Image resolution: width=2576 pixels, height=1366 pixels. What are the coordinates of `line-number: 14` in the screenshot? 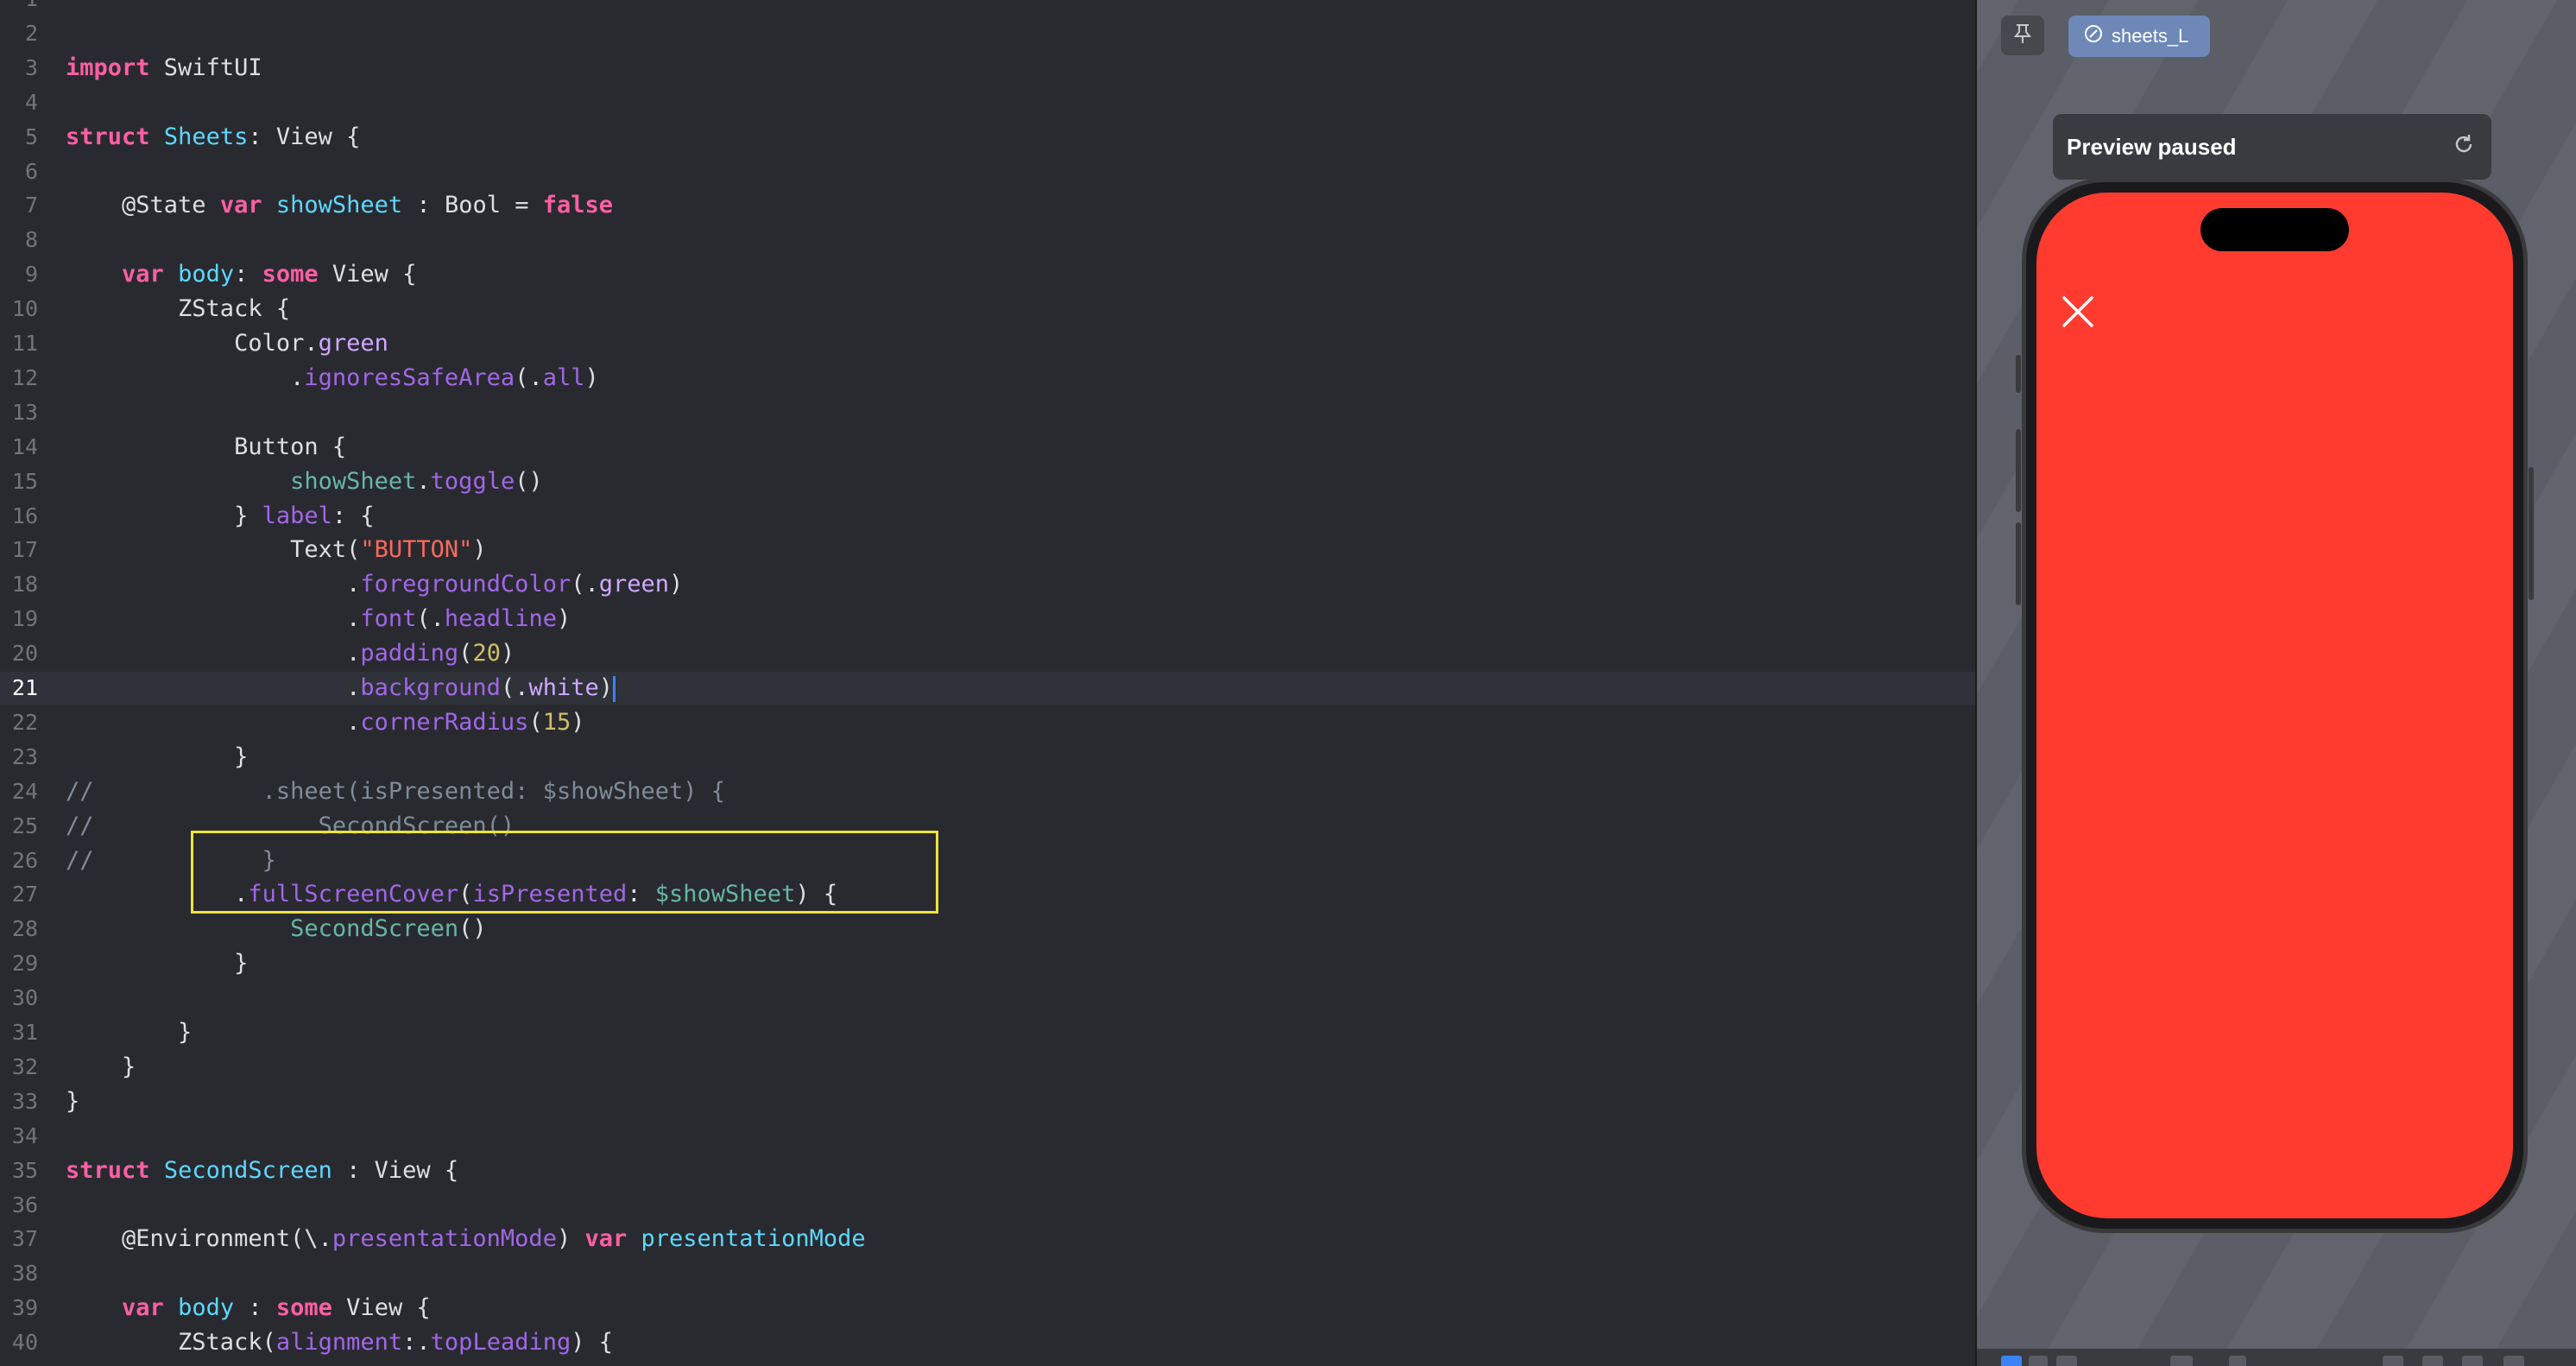 It's located at (24, 446).